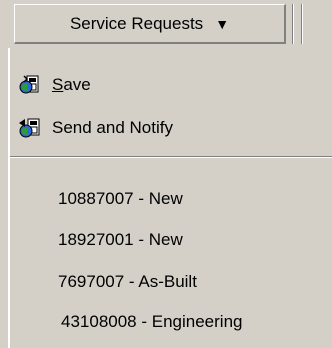  Describe the element at coordinates (120, 199) in the screenshot. I see `request-item-10887007: 10887007 - New` at that location.